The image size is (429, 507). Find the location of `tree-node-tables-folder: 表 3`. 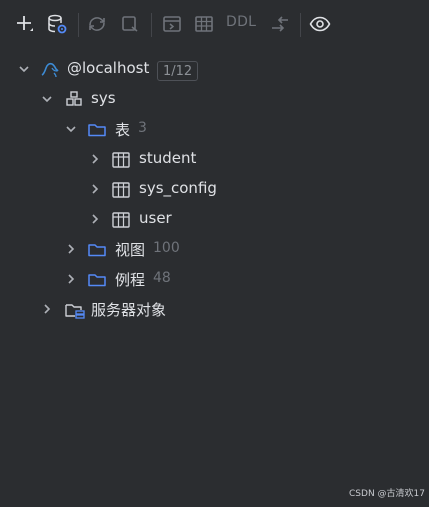

tree-node-tables-folder: 表 3 is located at coordinates (214, 129).